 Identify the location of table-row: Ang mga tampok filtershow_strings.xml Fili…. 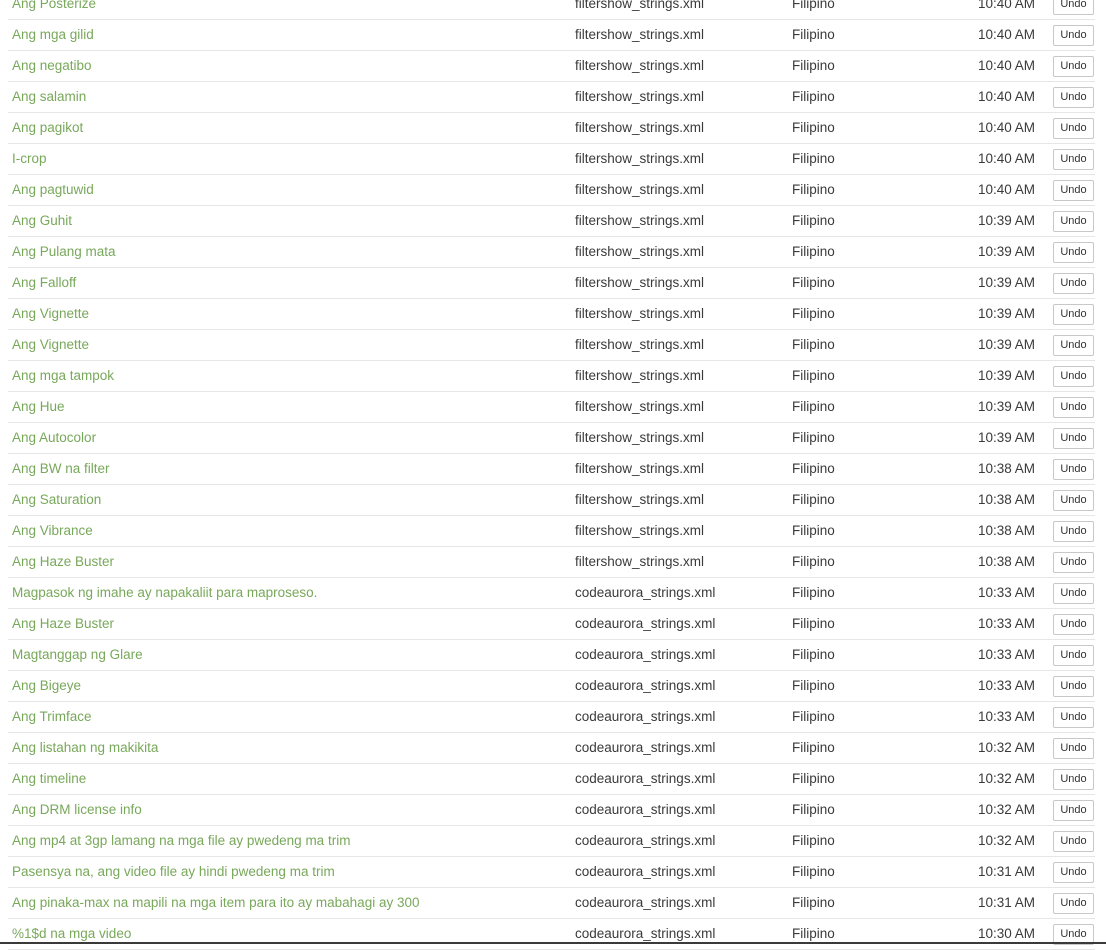
(551, 376).